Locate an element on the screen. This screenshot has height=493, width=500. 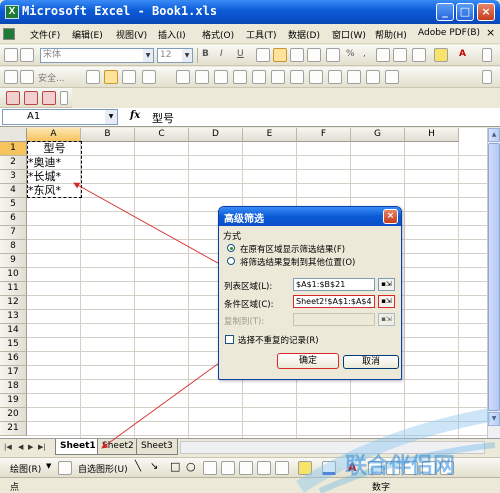
delete-comment-icon is located at coordinates (278, 77).